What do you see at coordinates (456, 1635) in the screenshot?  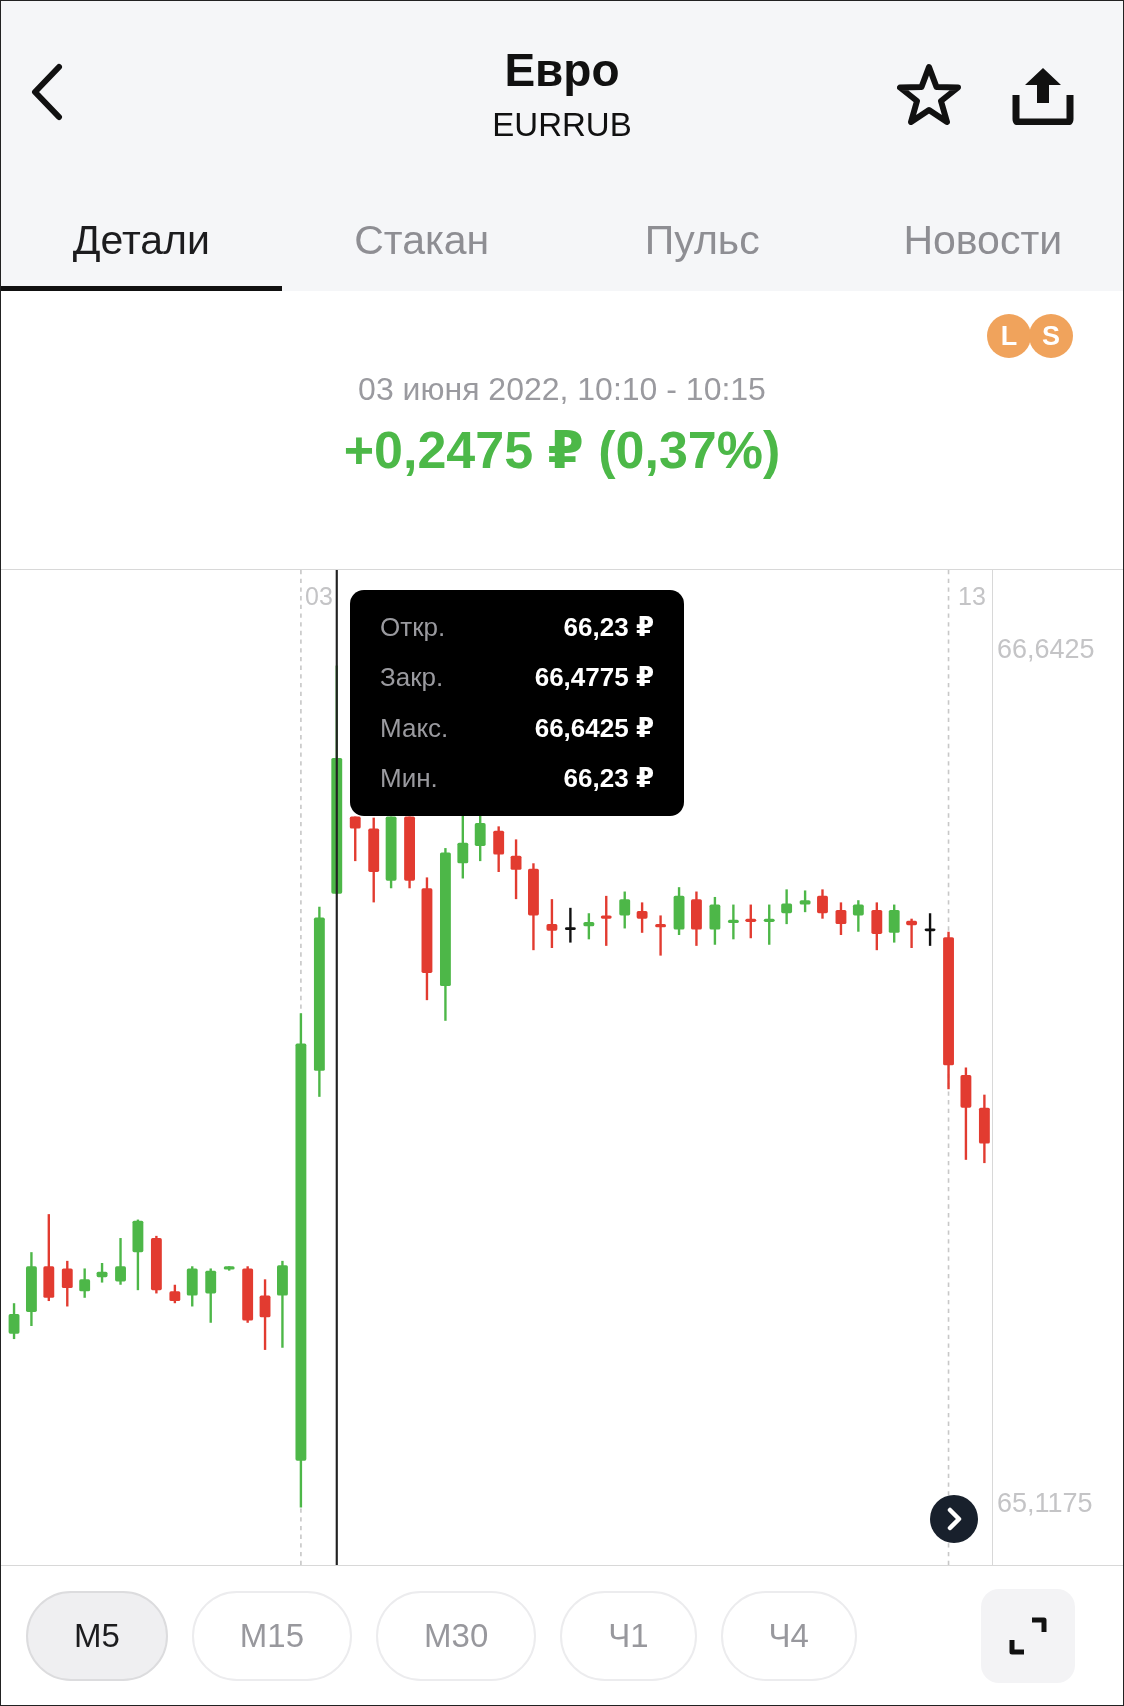 I see `timeframe-button: М30` at bounding box center [456, 1635].